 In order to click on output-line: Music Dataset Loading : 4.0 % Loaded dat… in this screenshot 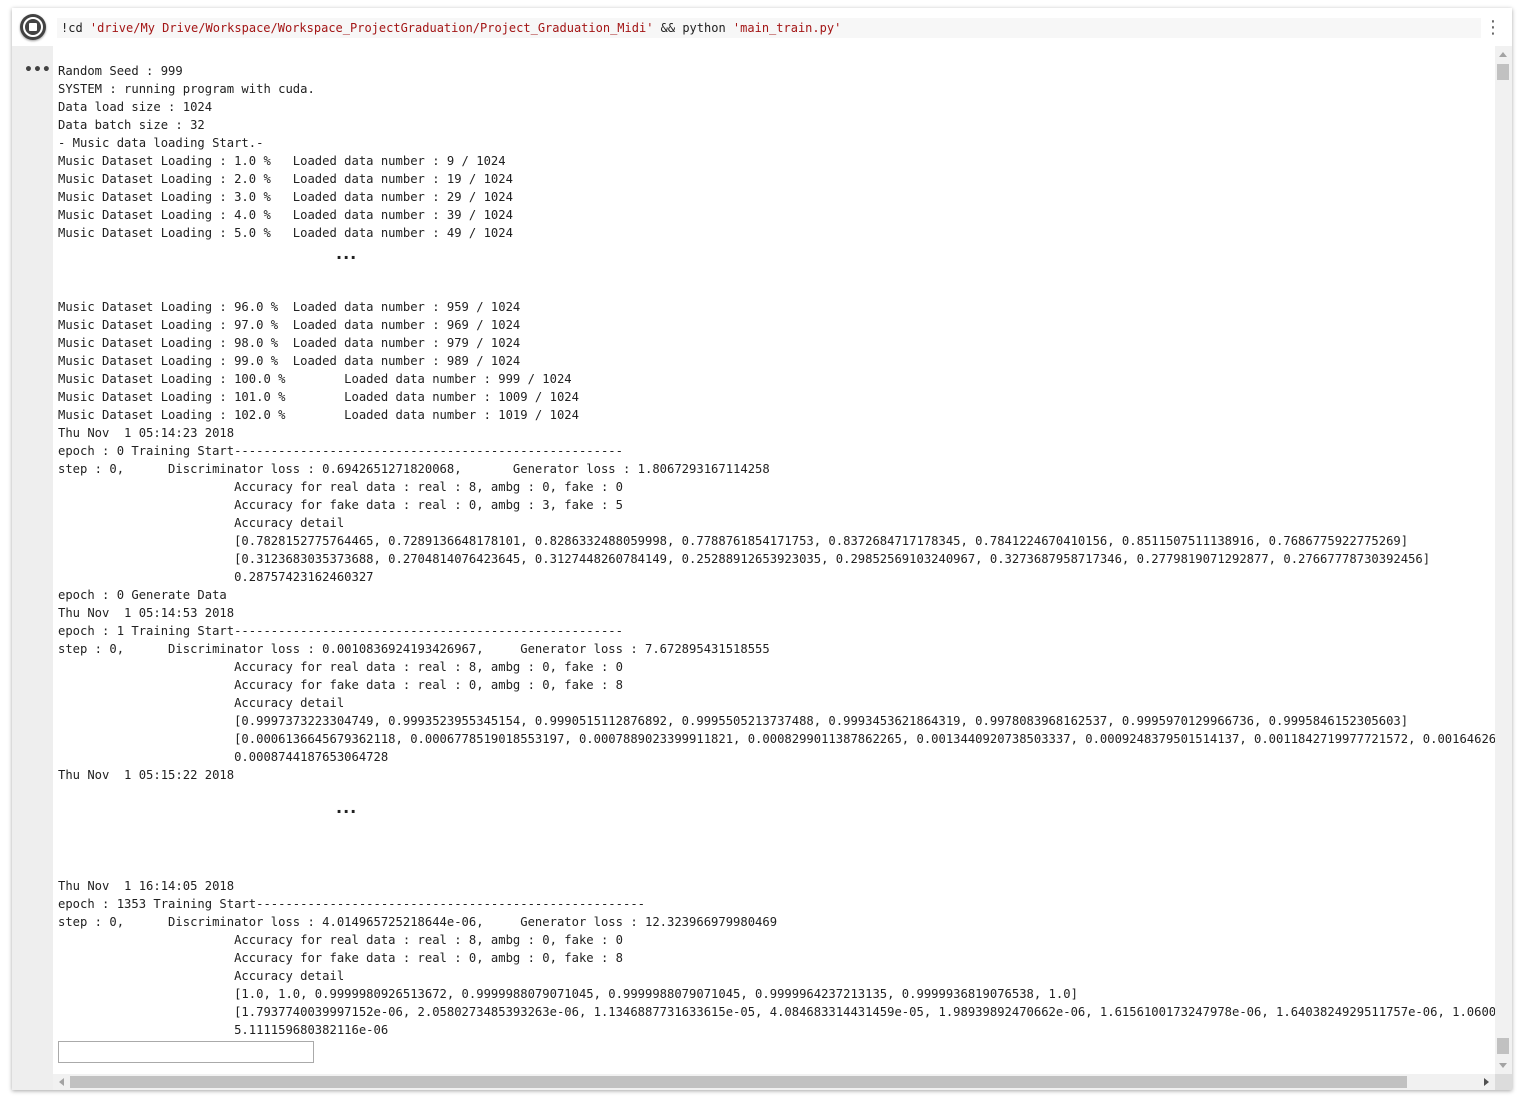, I will do `click(285, 215)`.